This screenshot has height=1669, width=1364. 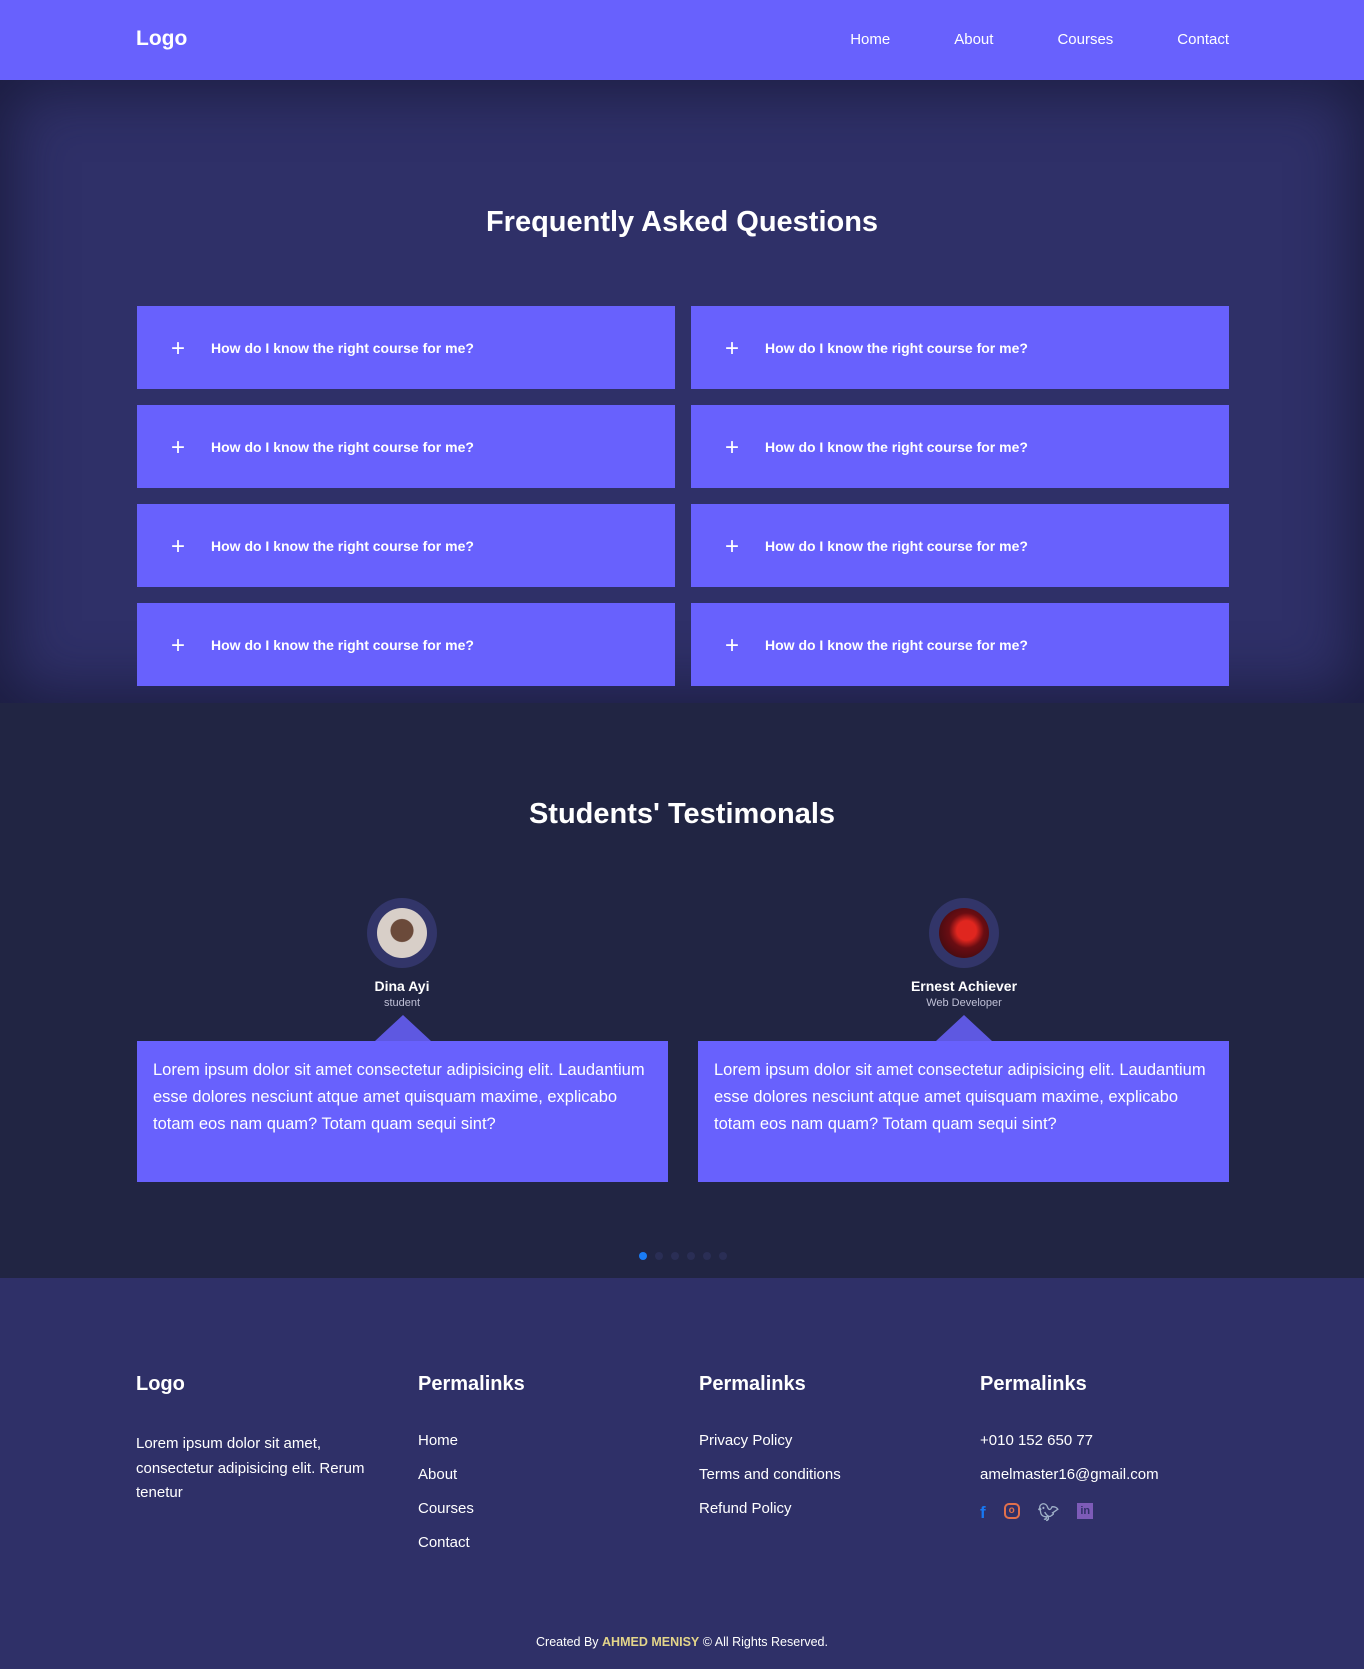 What do you see at coordinates (1011, 1511) in the screenshot?
I see `instagram-icon: o` at bounding box center [1011, 1511].